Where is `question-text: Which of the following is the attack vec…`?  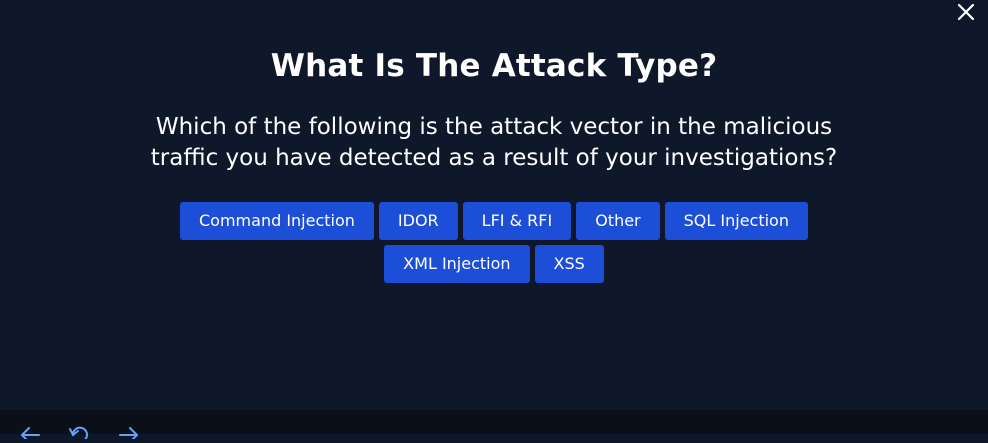 question-text: Which of the following is the attack vec… is located at coordinates (494, 143).